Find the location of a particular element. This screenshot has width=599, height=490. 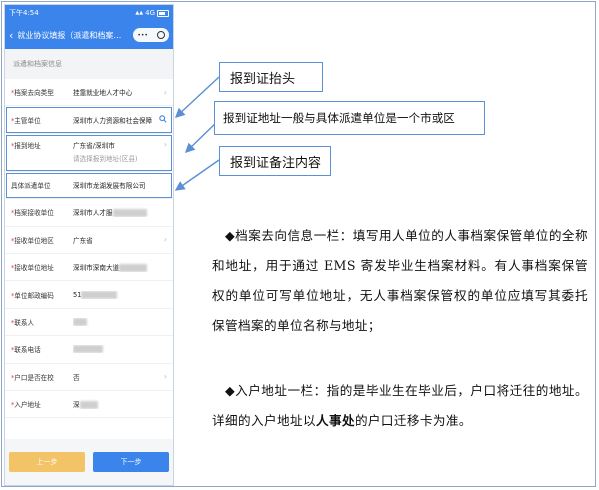

callout-header: 报到证抬头 is located at coordinates (271, 77).